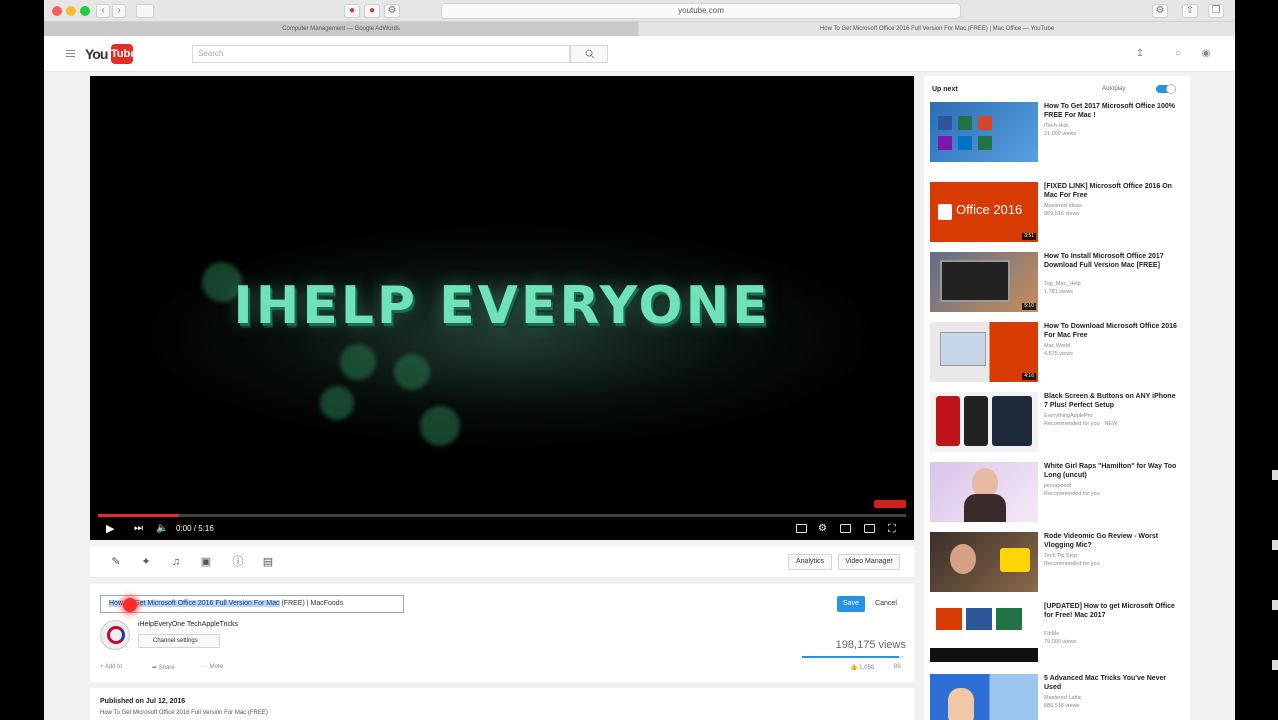 The width and height of the screenshot is (1278, 720). Describe the element at coordinates (412, 372) in the screenshot. I see `bokeh-light` at that location.